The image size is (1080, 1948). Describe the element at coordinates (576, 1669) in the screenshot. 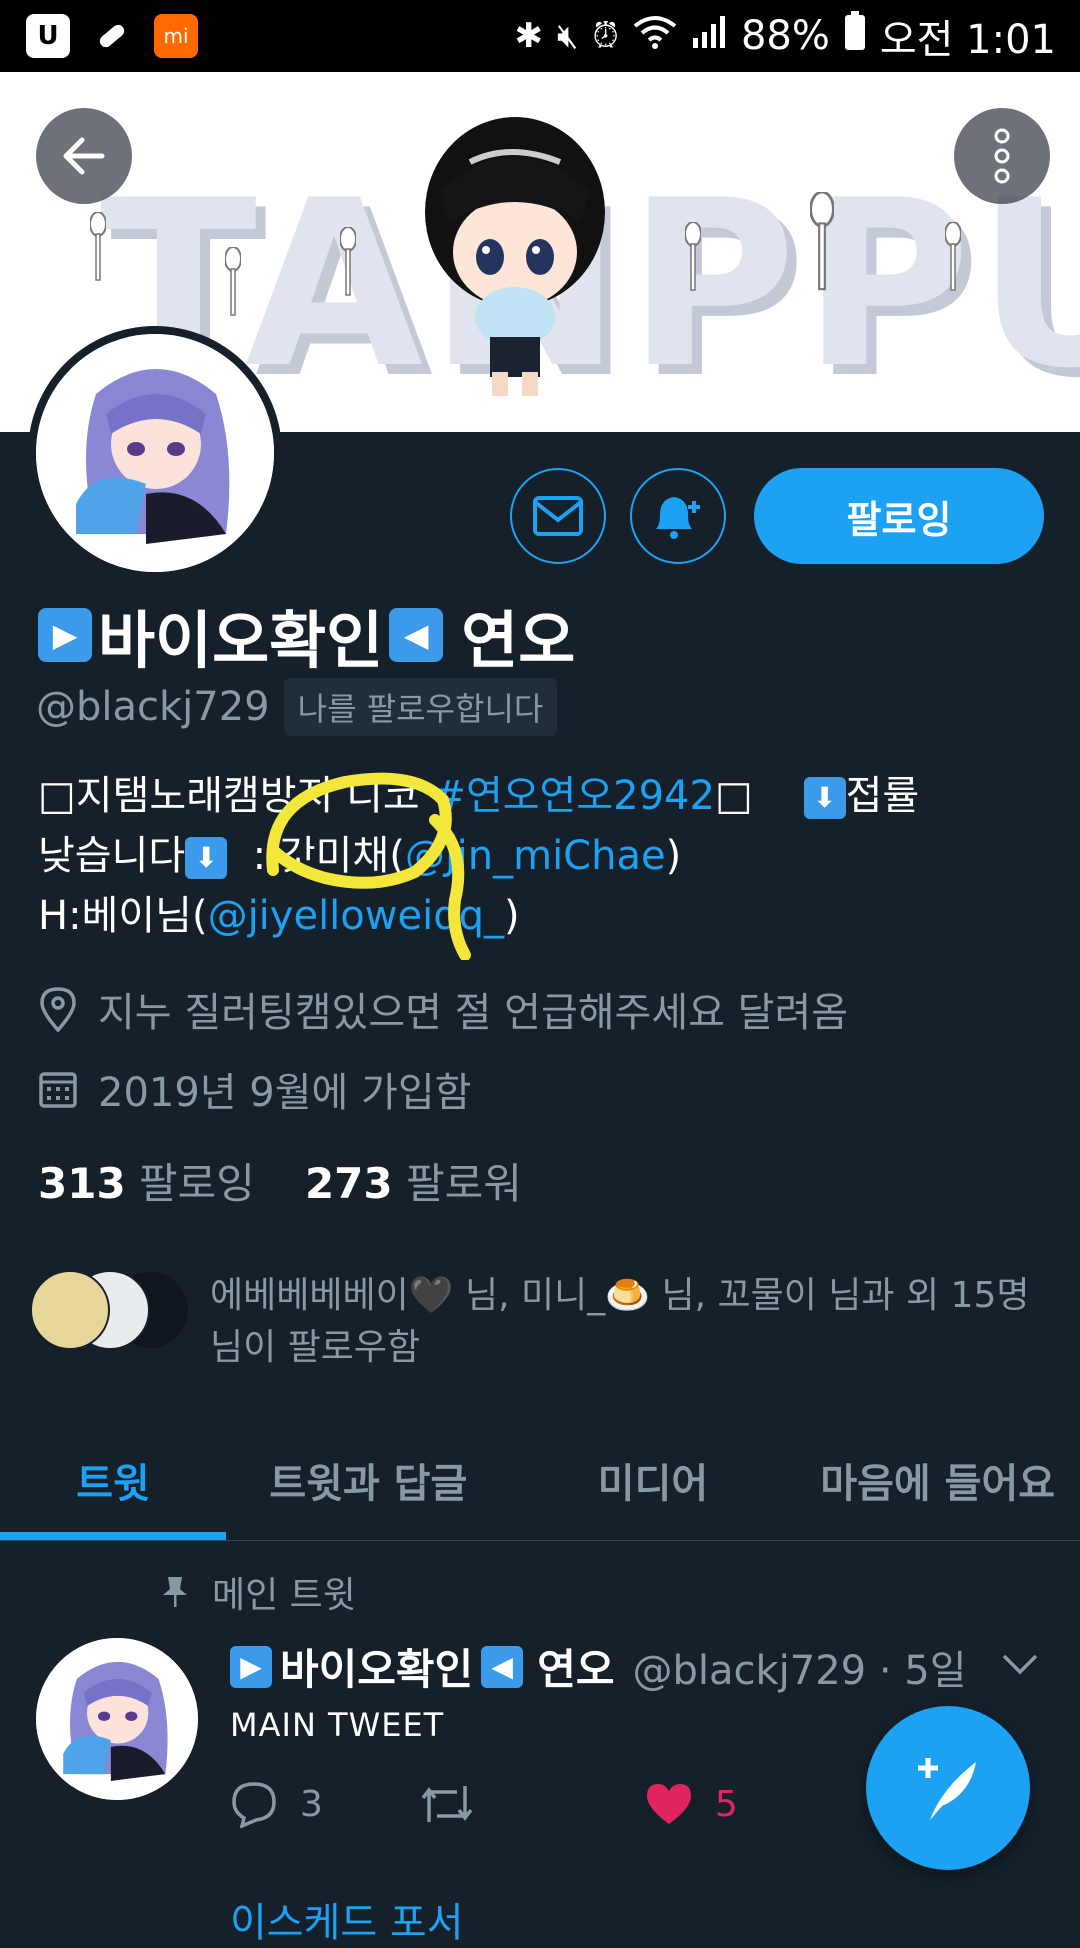

I see `tweet-author-suffix: 연오` at that location.